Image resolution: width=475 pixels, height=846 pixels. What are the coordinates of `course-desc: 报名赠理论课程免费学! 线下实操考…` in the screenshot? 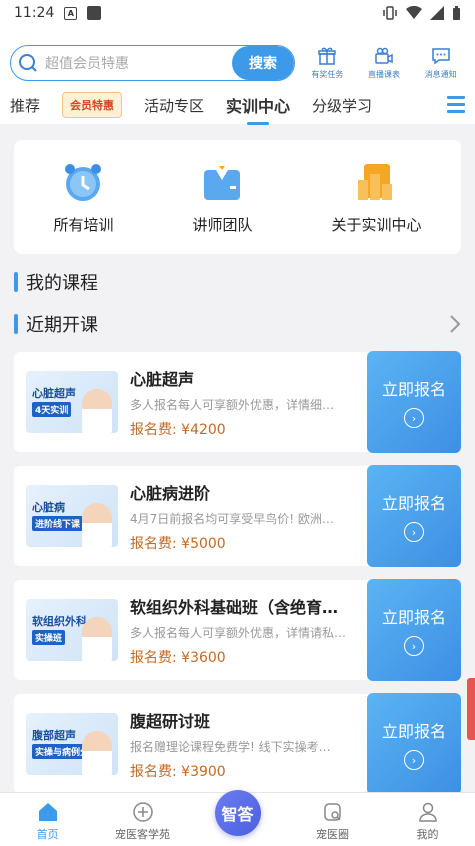 It's located at (230, 746).